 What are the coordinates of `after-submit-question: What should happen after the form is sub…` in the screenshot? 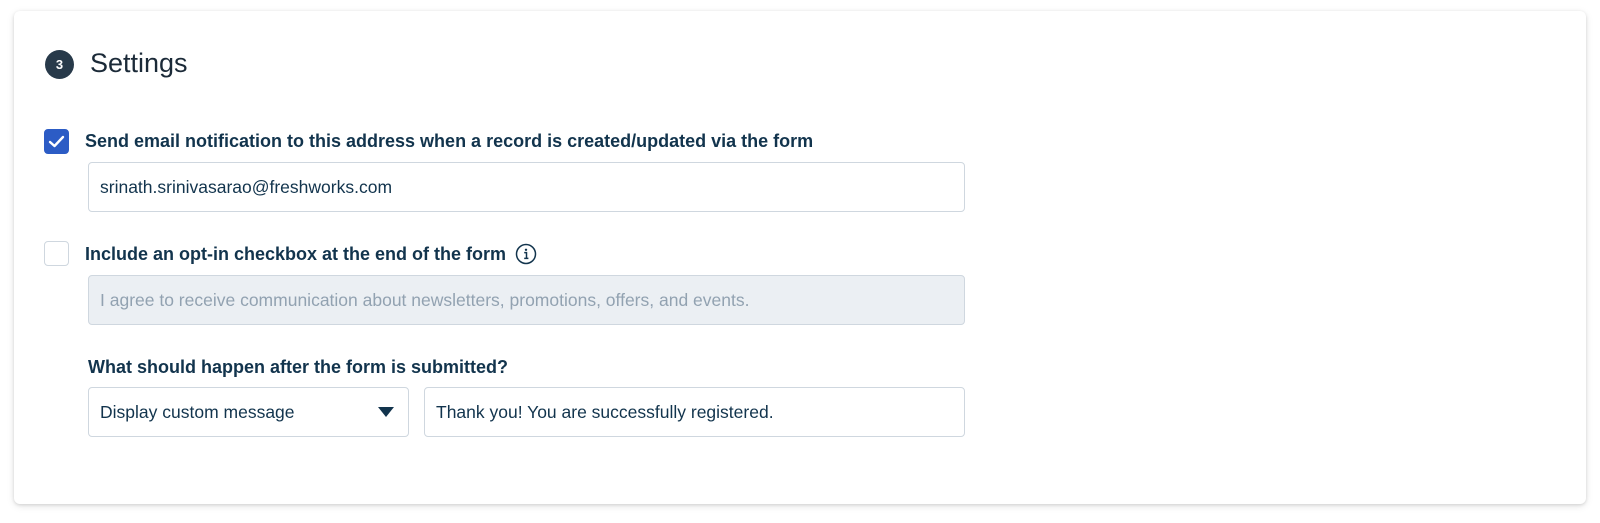 It's located at (298, 367).